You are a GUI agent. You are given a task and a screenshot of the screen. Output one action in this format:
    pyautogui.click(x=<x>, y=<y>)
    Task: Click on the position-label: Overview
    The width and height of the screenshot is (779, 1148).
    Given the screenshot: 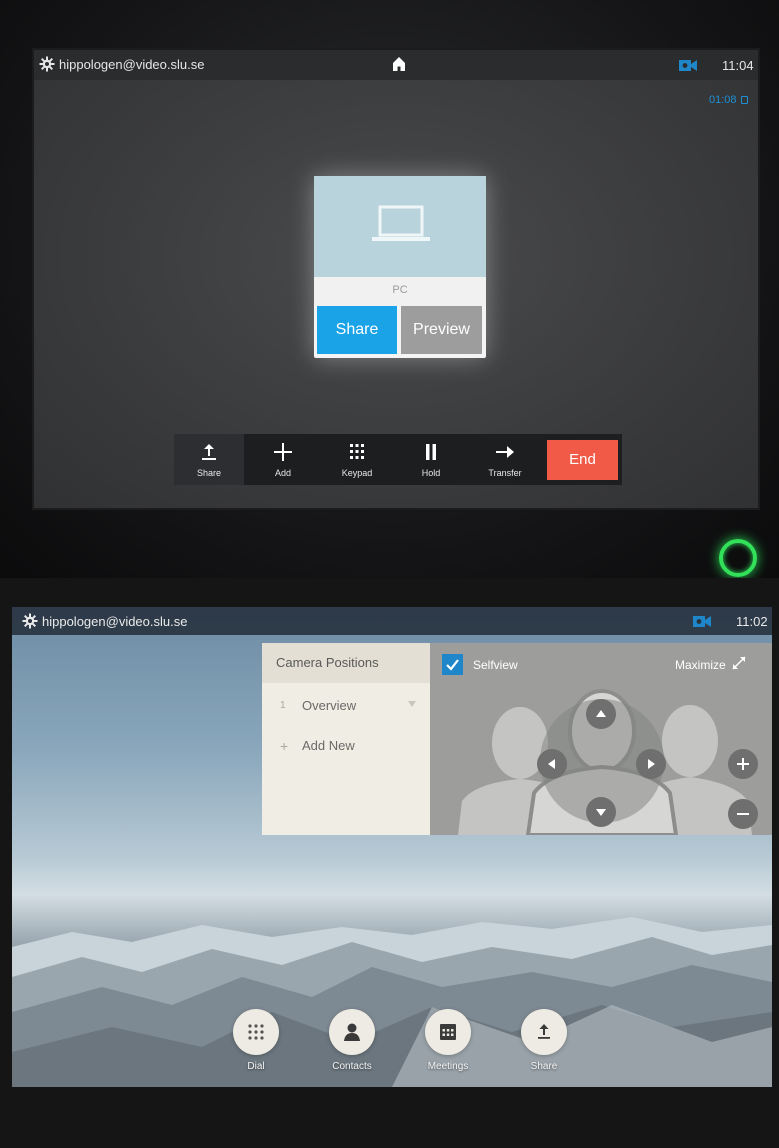 What is the action you would take?
    pyautogui.click(x=329, y=705)
    